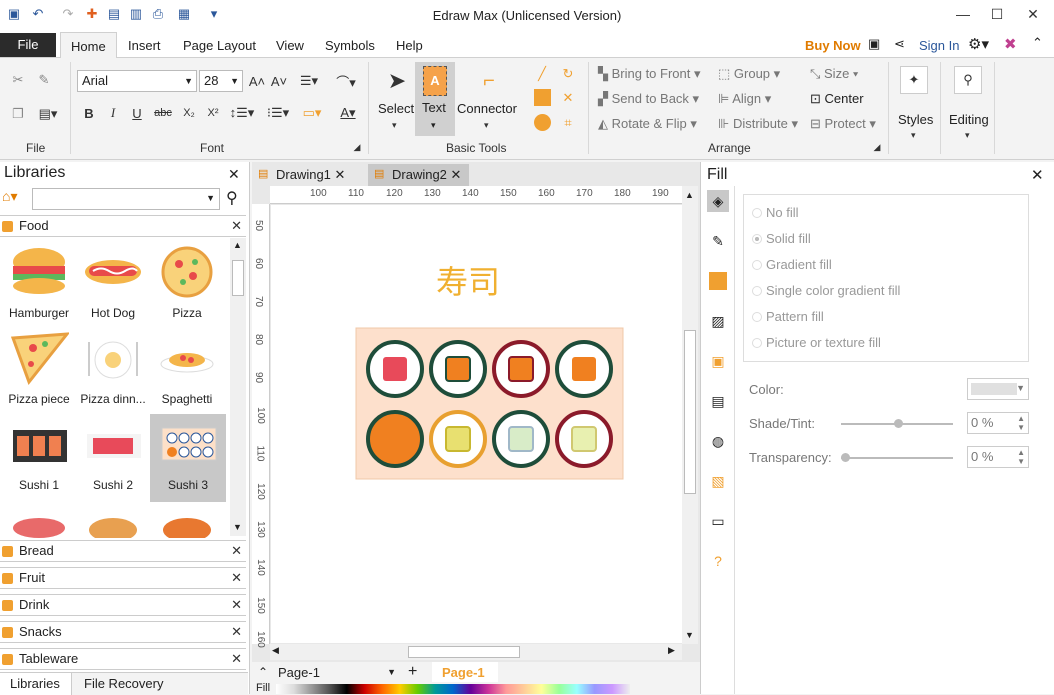 This screenshot has width=1054, height=695. What do you see at coordinates (877, 147) in the screenshot?
I see `arrange-dialog-launcher-icon: ◢` at bounding box center [877, 147].